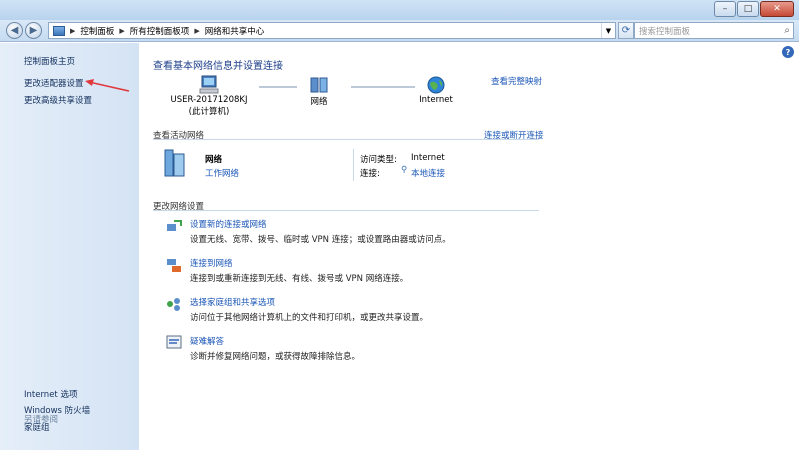 Image resolution: width=799 pixels, height=450 pixels. I want to click on network-label: 网络, so click(319, 102).